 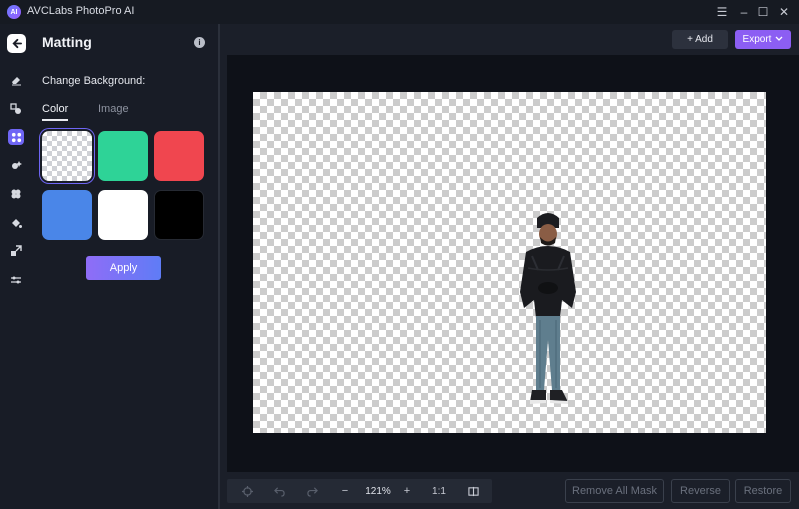 I want to click on app-title: AVCLabs PhotoPro AI, so click(x=81, y=11).